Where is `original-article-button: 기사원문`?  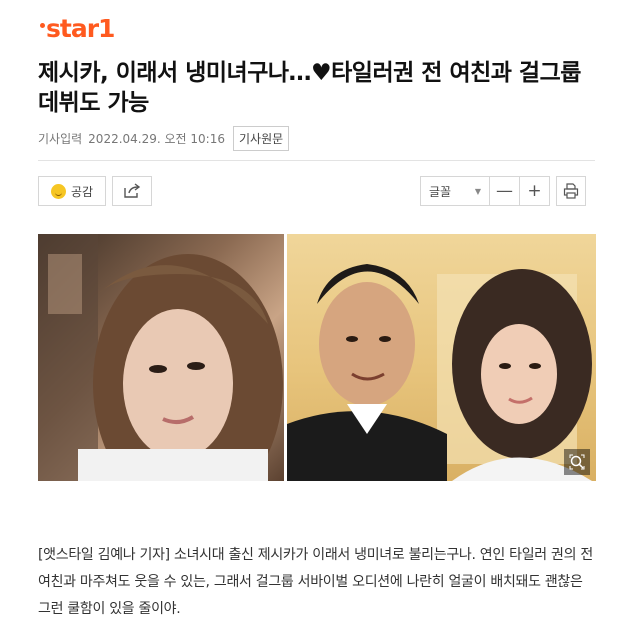 original-article-button: 기사원문 is located at coordinates (261, 138).